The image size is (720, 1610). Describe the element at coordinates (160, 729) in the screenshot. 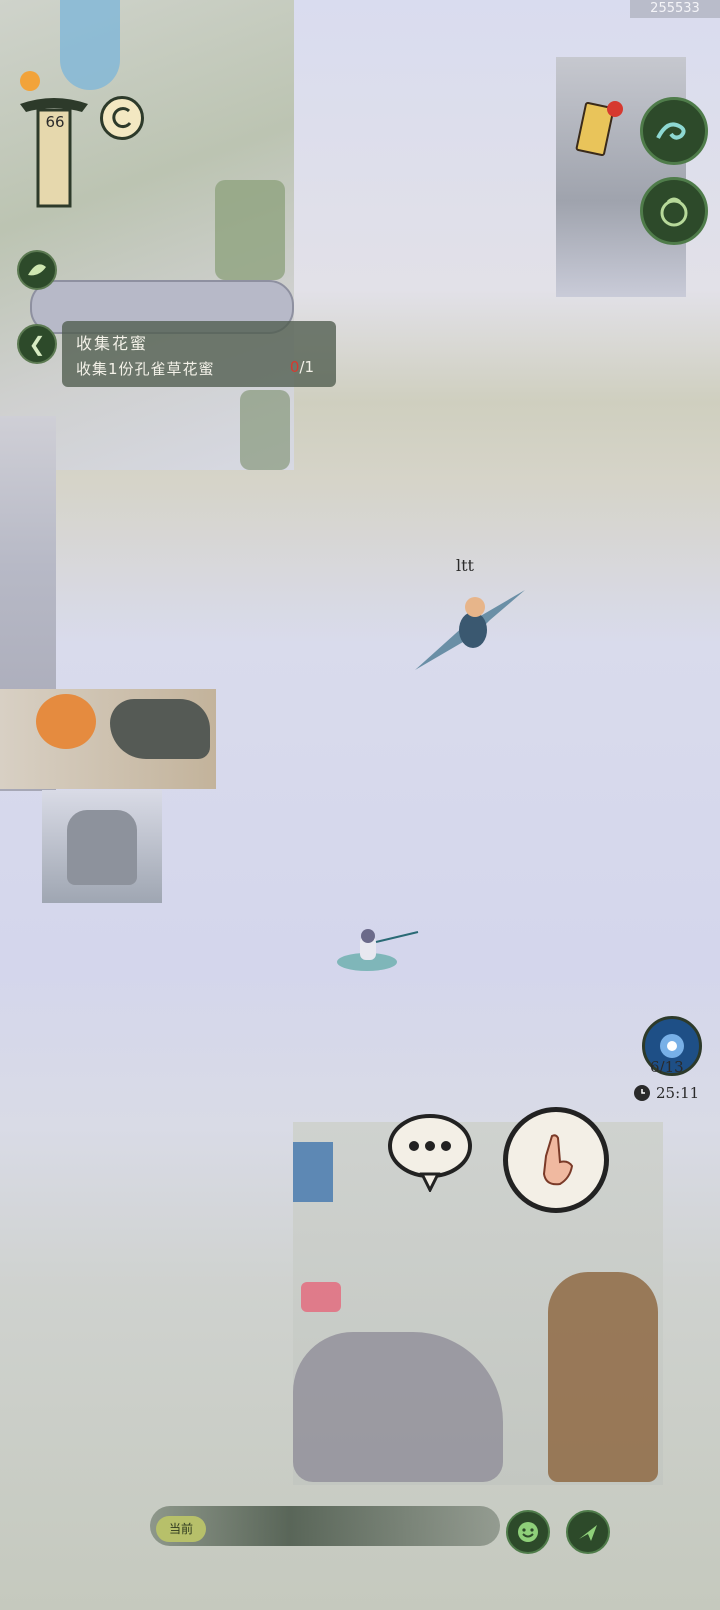

I see `dark-floating-rock` at that location.